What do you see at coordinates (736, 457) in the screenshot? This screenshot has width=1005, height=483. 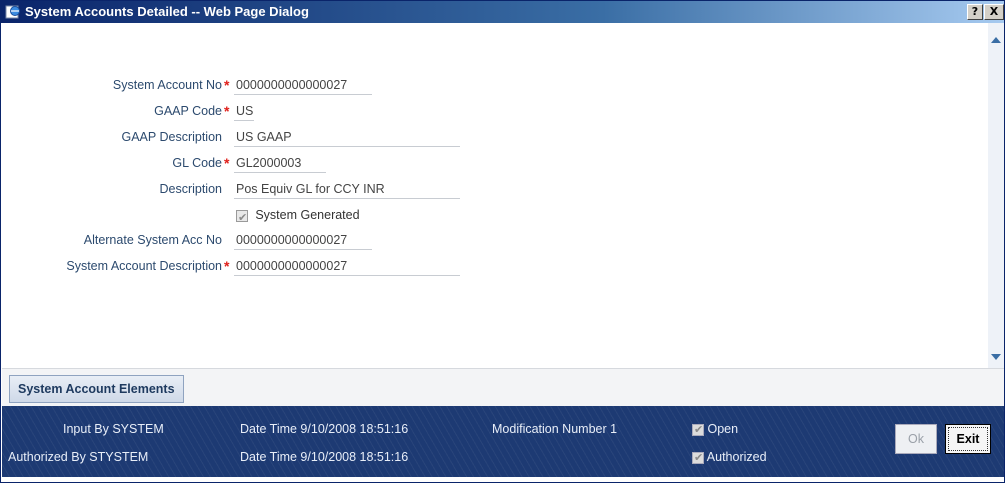 I see `authorized-label: Authorized` at bounding box center [736, 457].